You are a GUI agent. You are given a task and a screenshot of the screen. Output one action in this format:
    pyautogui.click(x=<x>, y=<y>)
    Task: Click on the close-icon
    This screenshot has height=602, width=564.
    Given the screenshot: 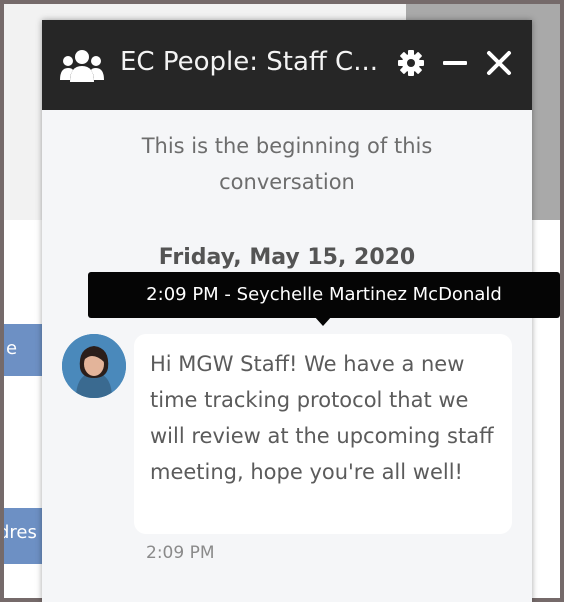 What is the action you would take?
    pyautogui.click(x=499, y=63)
    